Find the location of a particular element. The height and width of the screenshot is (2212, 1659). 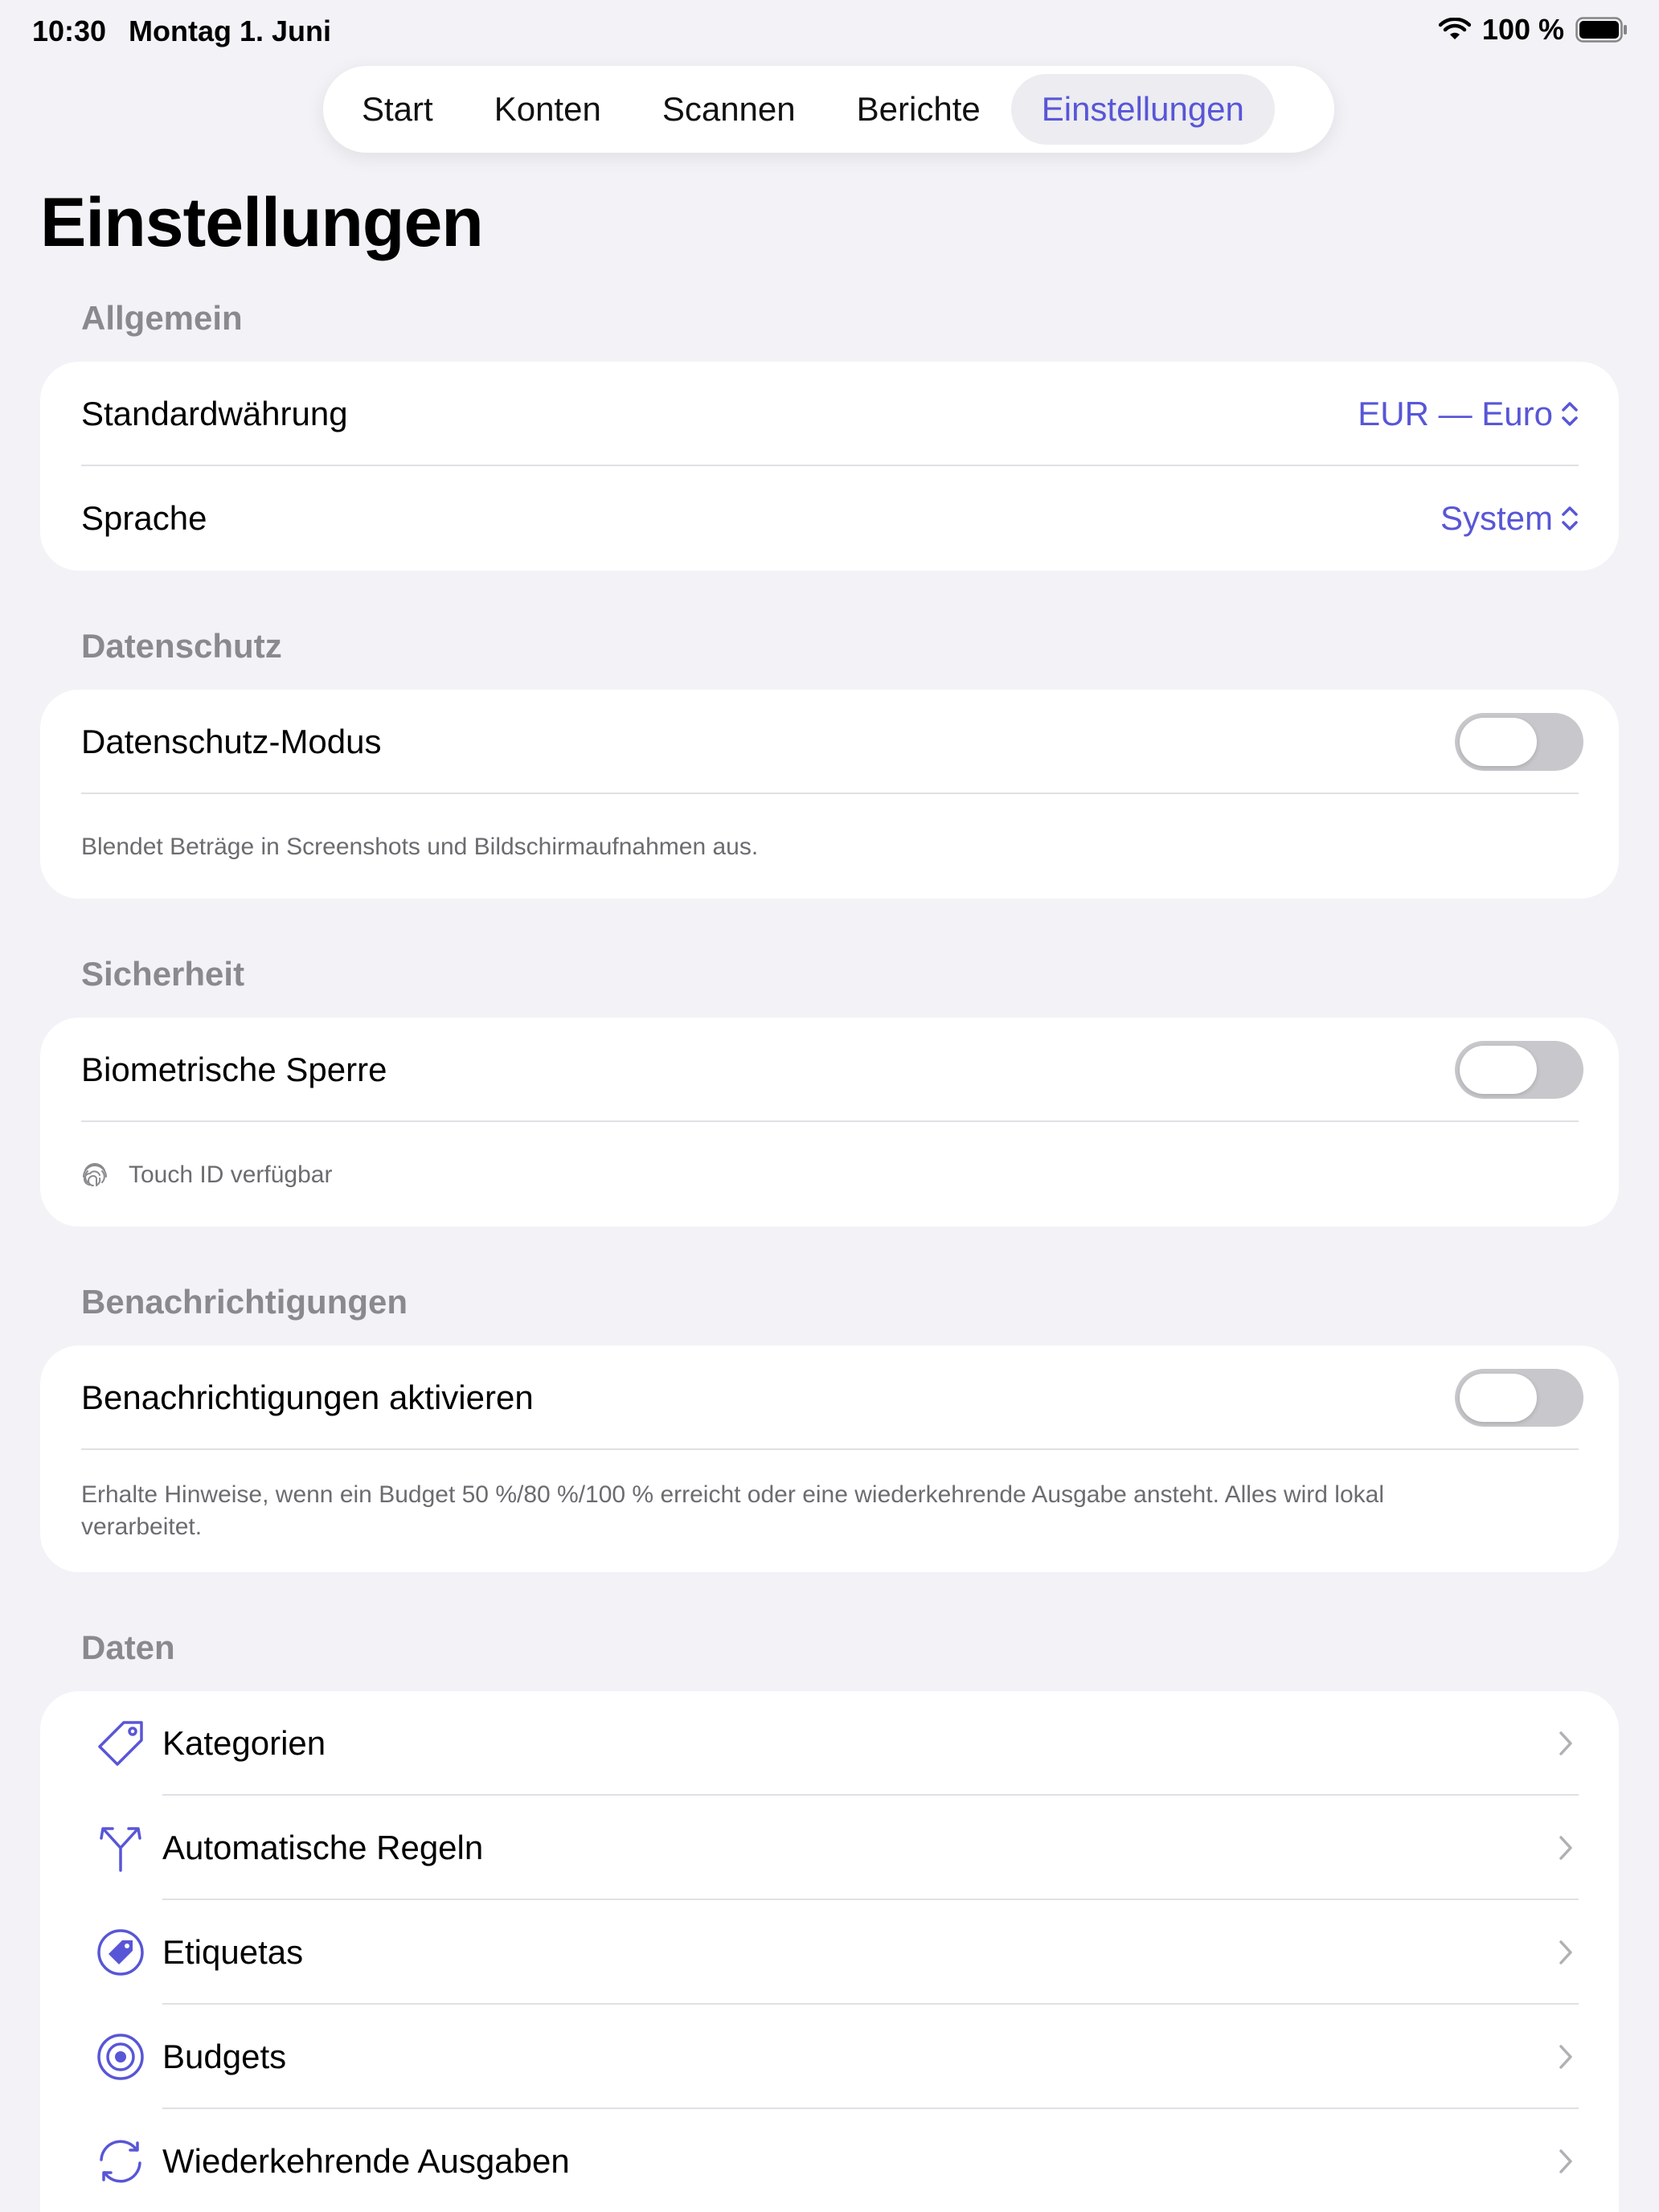

section-header-security: Sicherheit is located at coordinates (163, 974).